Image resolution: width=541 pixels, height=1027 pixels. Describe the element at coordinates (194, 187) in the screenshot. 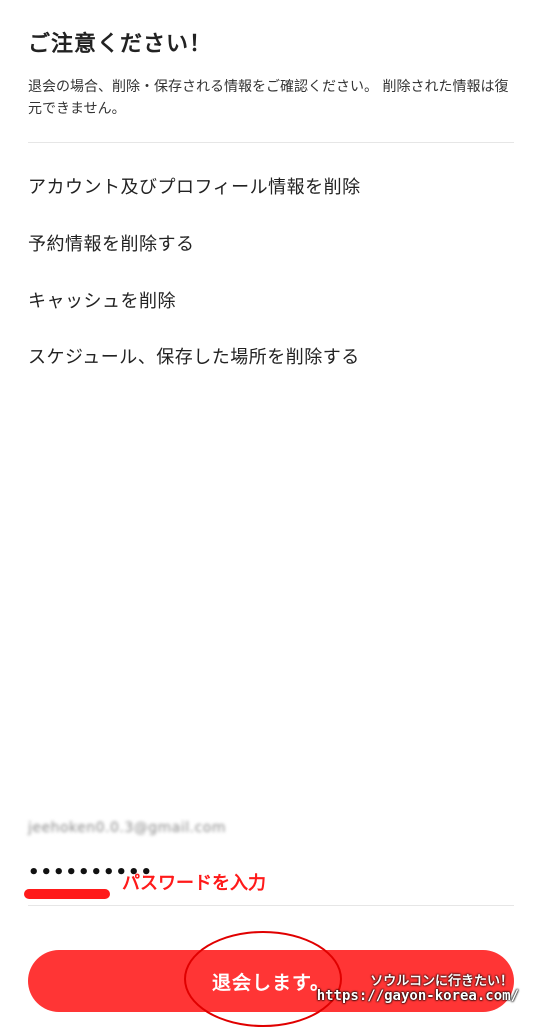

I see `deletion-item-account: アカウント及びプロフィール情報を削除` at that location.